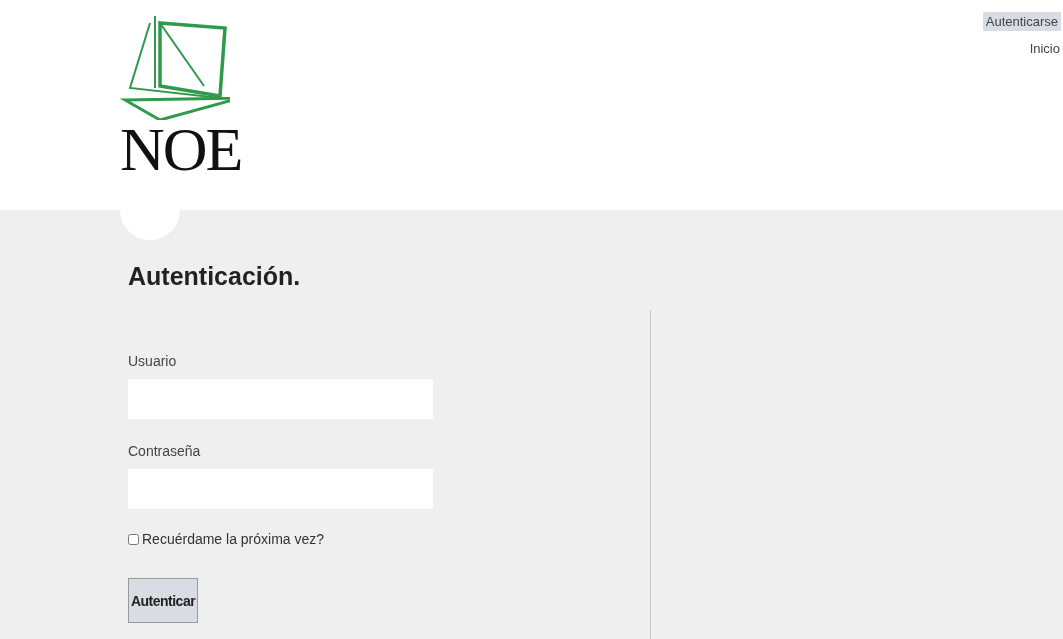  Describe the element at coordinates (133, 539) in the screenshot. I see `remember-checkbox` at that location.